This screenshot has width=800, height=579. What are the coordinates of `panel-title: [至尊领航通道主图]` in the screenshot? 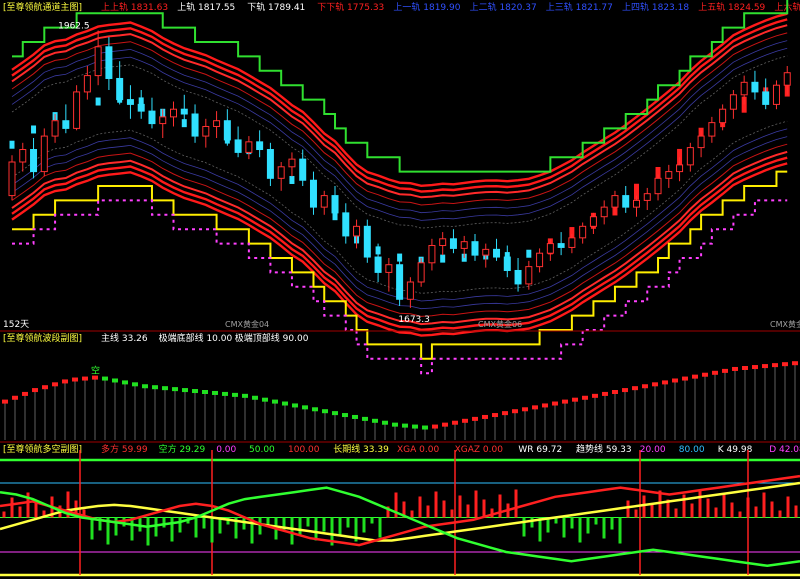 It's located at (42, 7).